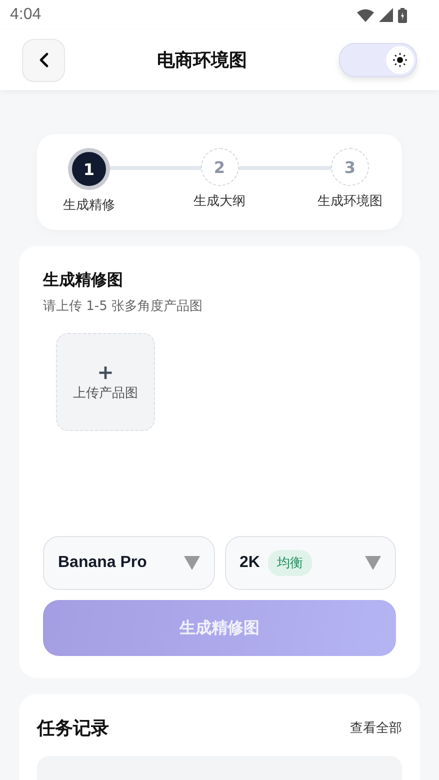 The height and width of the screenshot is (780, 439). Describe the element at coordinates (378, 60) in the screenshot. I see `theme-toggle` at that location.